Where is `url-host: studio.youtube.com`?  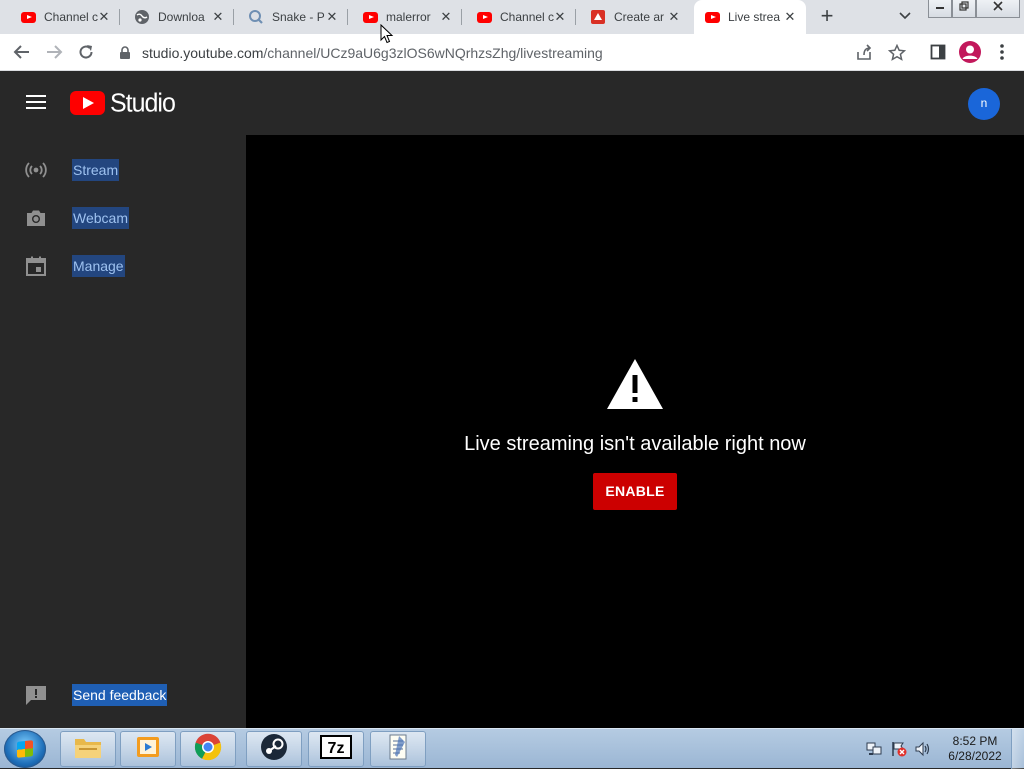
url-host: studio.youtube.com is located at coordinates (203, 53).